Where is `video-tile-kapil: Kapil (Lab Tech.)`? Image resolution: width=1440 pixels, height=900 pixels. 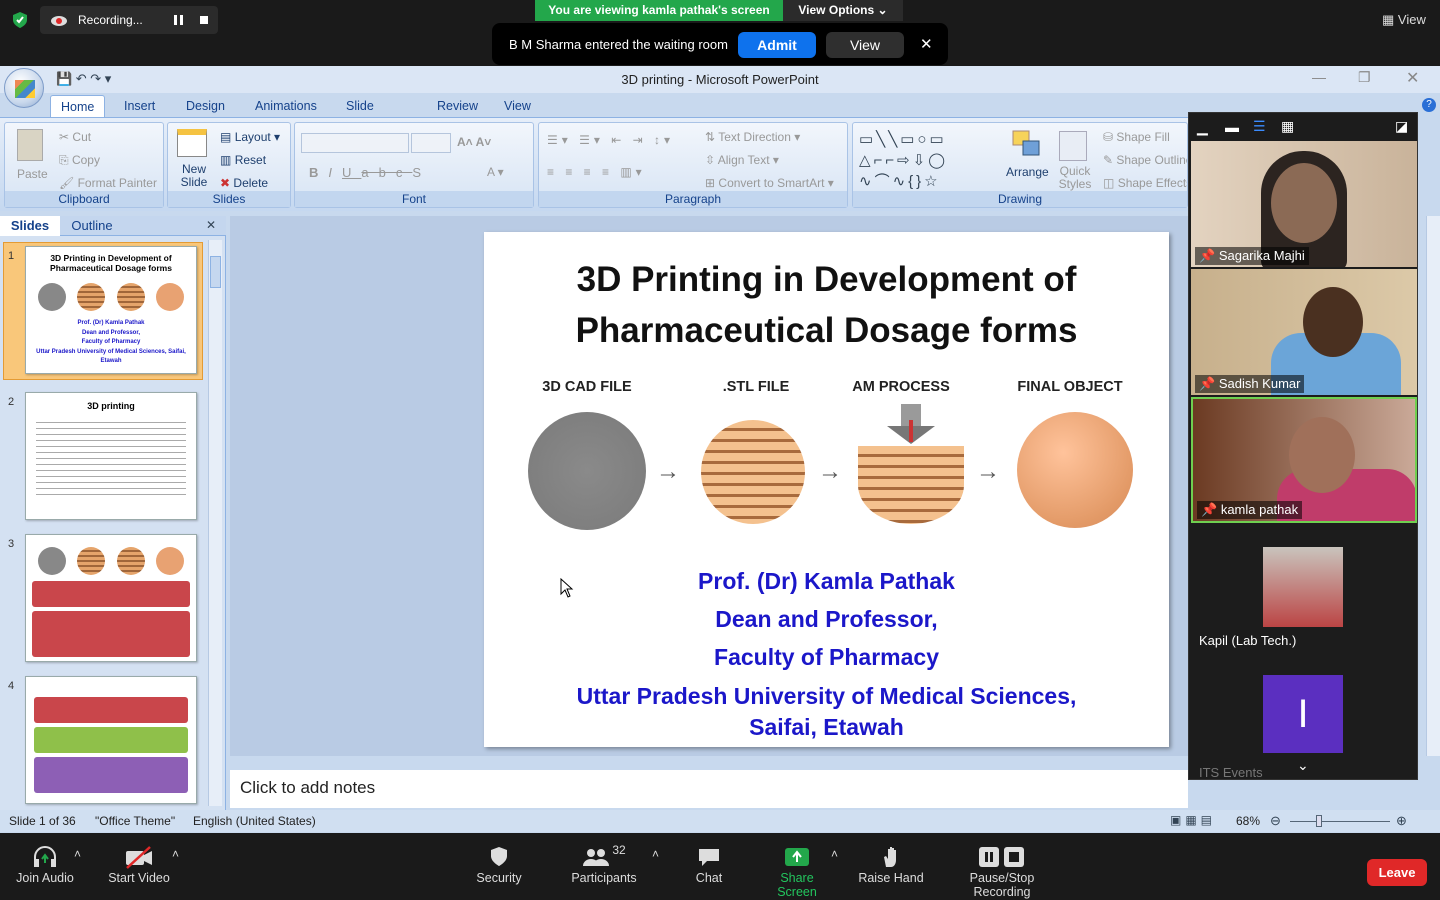 video-tile-kapil: Kapil (Lab Tech.) is located at coordinates (1304, 588).